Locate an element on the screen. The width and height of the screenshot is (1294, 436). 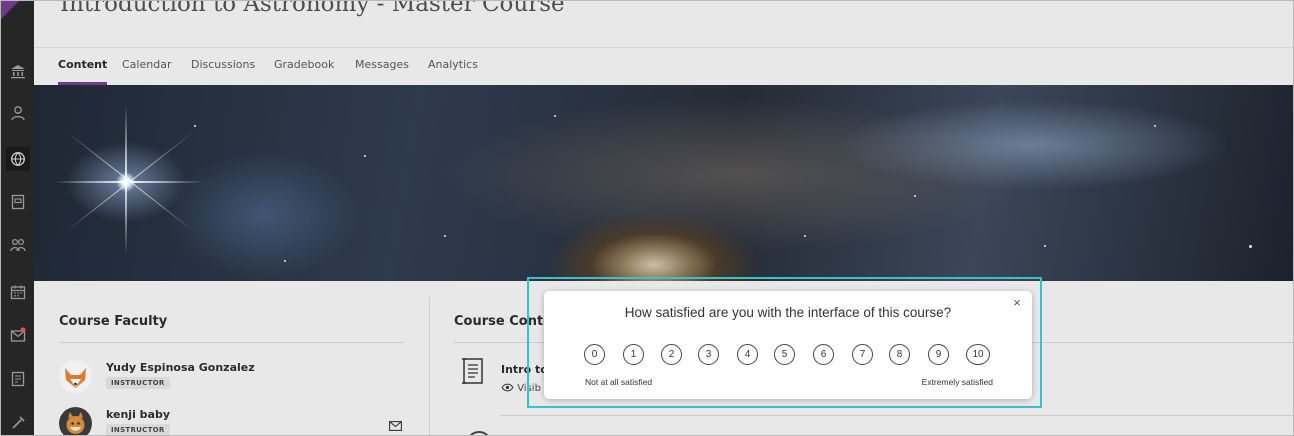
tab-discussions: Discussions is located at coordinates (223, 65).